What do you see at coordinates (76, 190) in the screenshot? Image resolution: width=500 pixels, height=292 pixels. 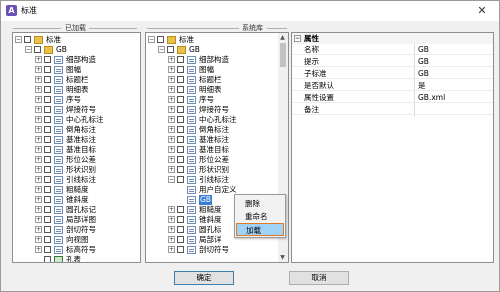 I see `tree-node-item: + 粗糙度` at bounding box center [76, 190].